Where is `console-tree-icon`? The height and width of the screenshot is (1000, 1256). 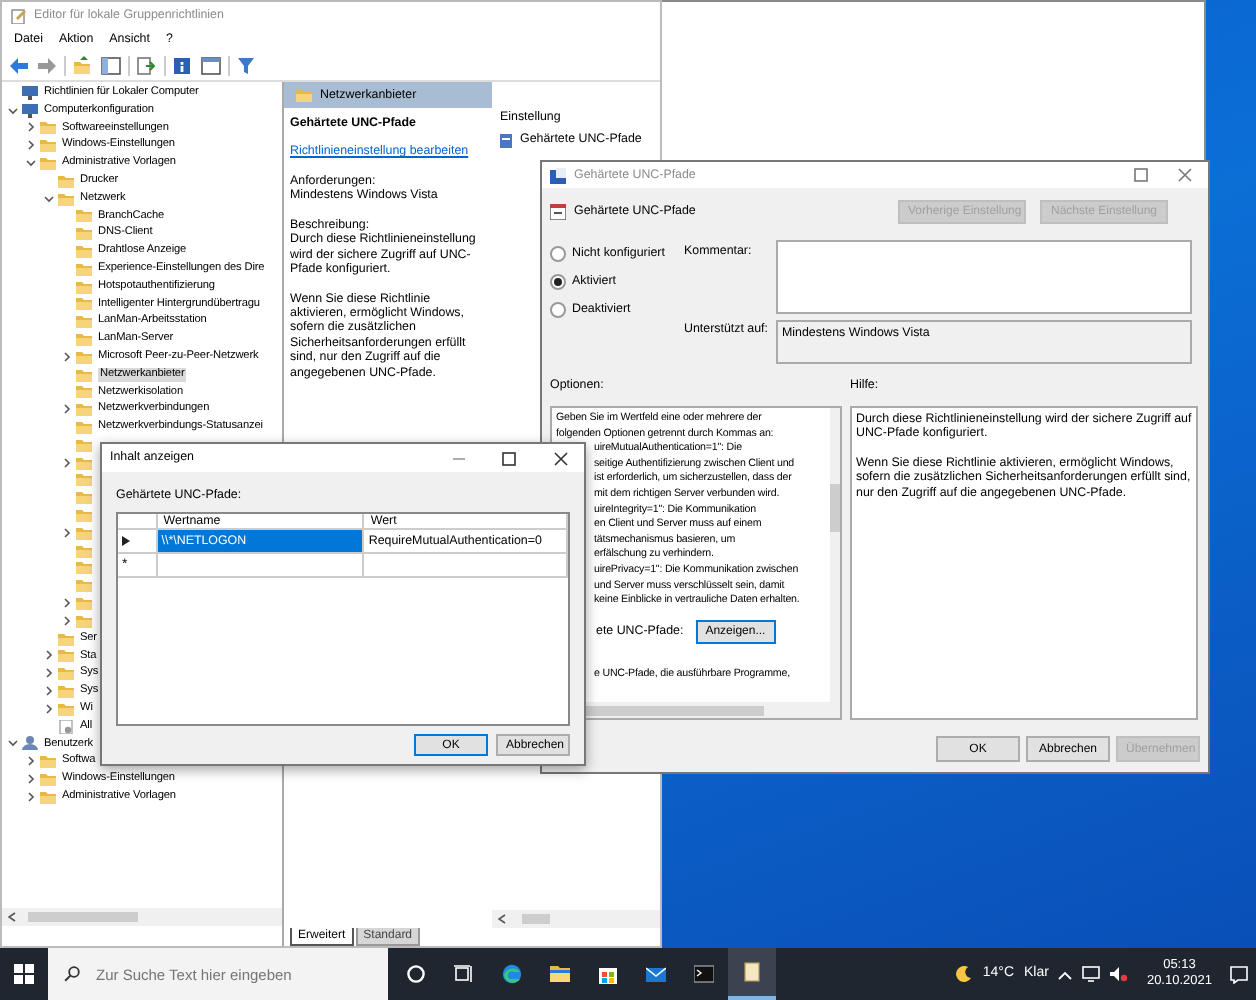
console-tree-icon is located at coordinates (111, 66).